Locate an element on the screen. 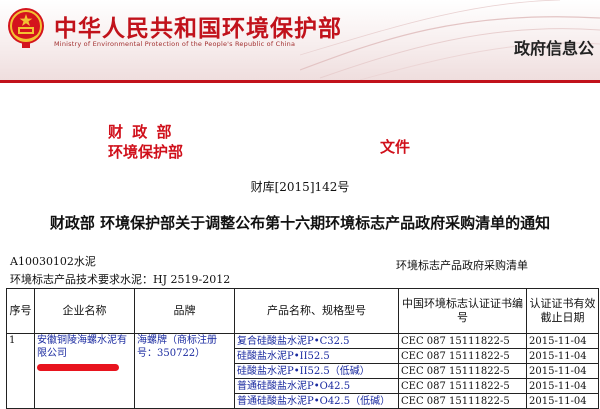  ministry-name-cn: 中华人民共和国环境保护部 is located at coordinates (198, 29).